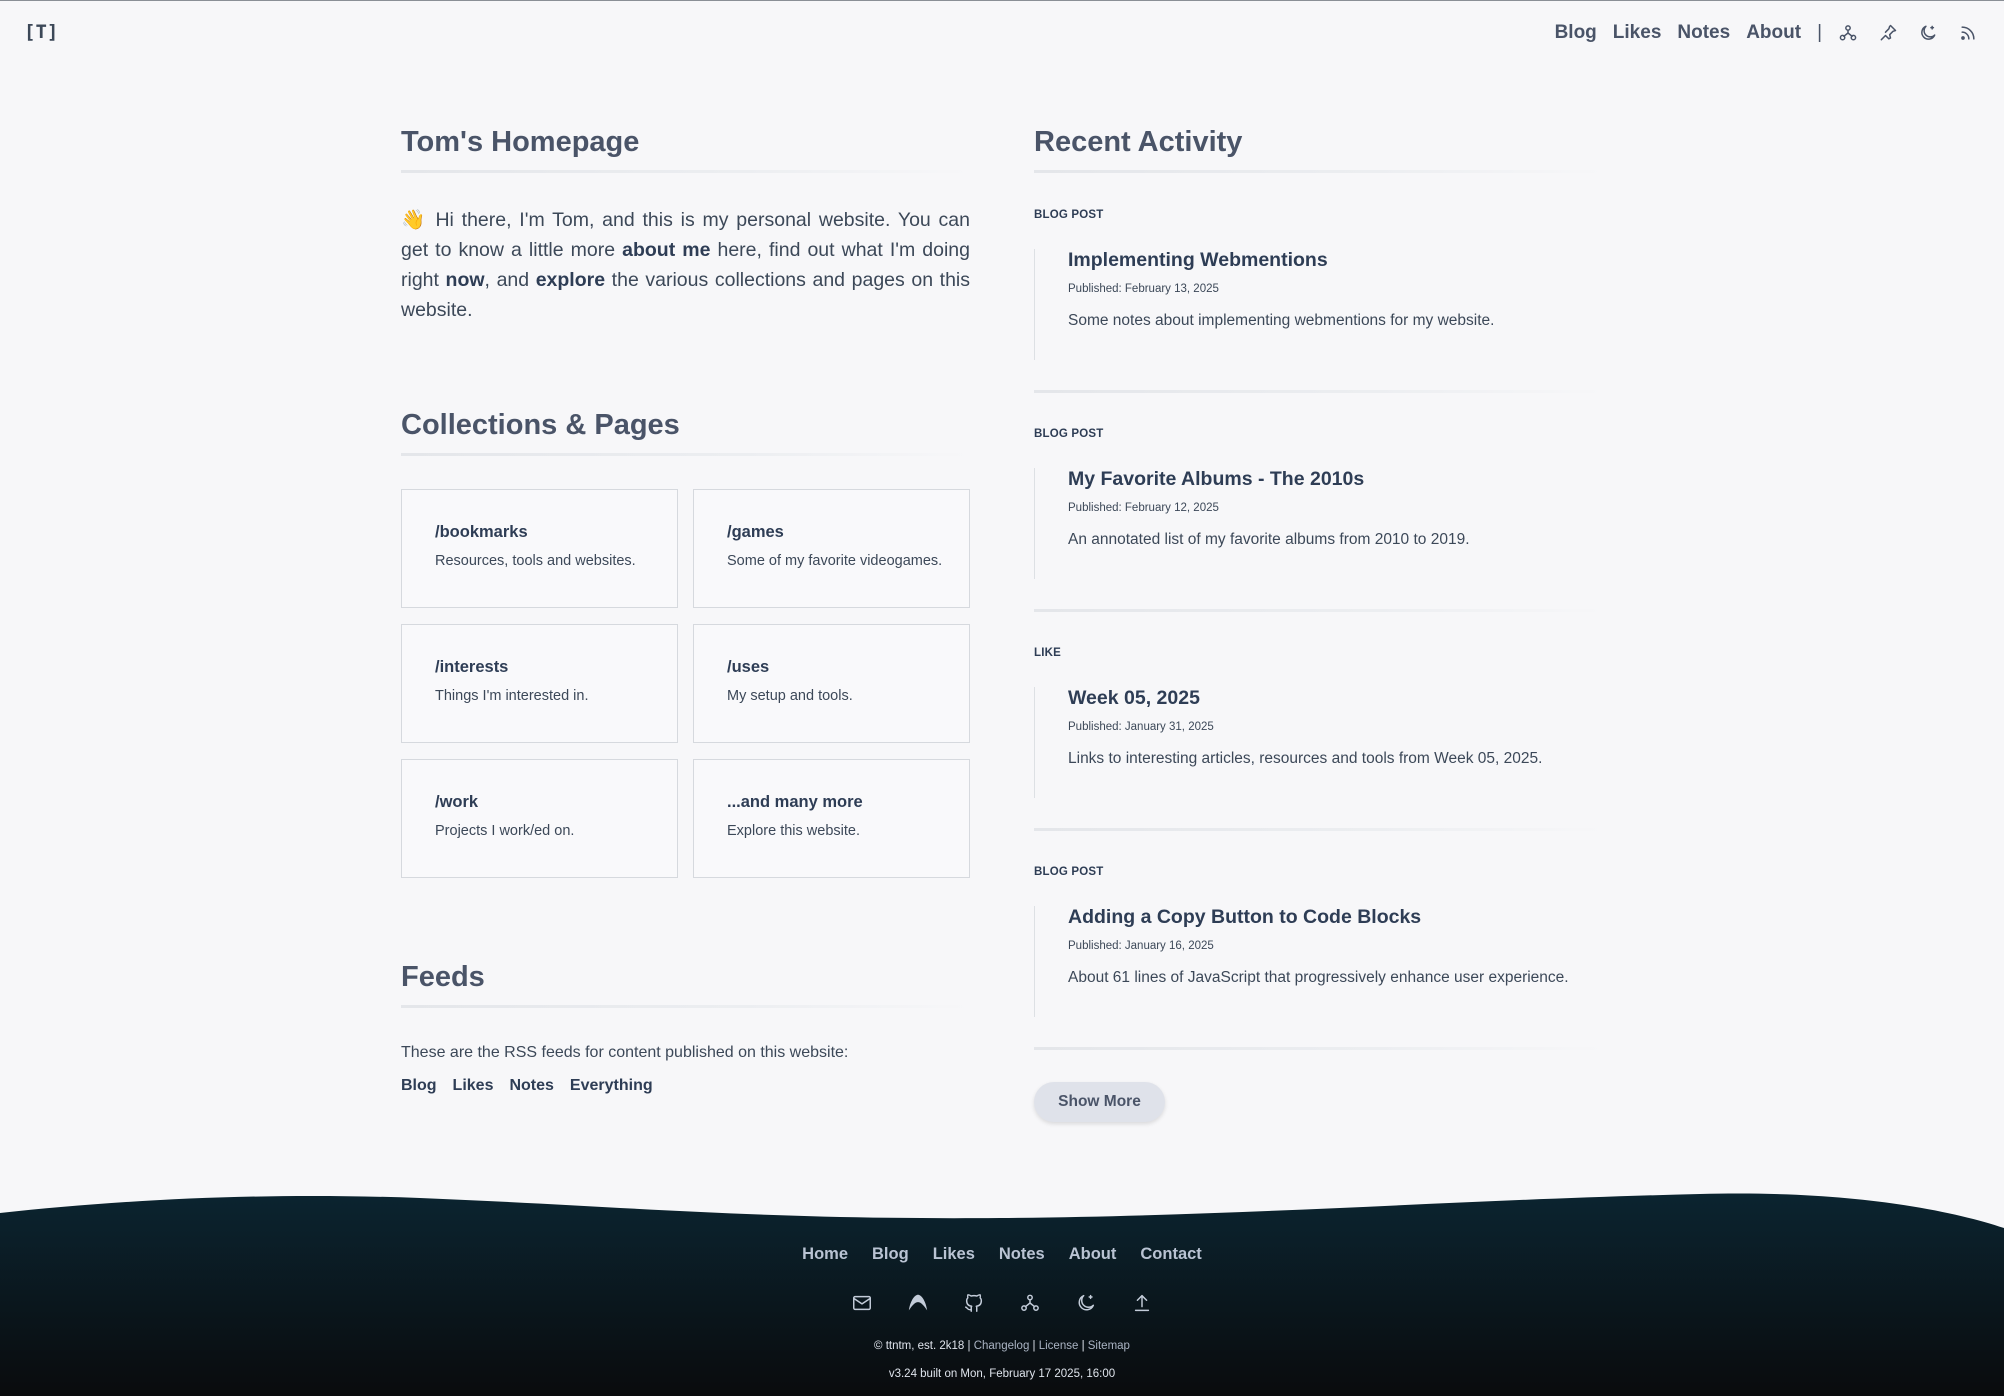 This screenshot has height=1396, width=2004. Describe the element at coordinates (531, 1086) in the screenshot. I see `feed-link-notes: Notes` at that location.